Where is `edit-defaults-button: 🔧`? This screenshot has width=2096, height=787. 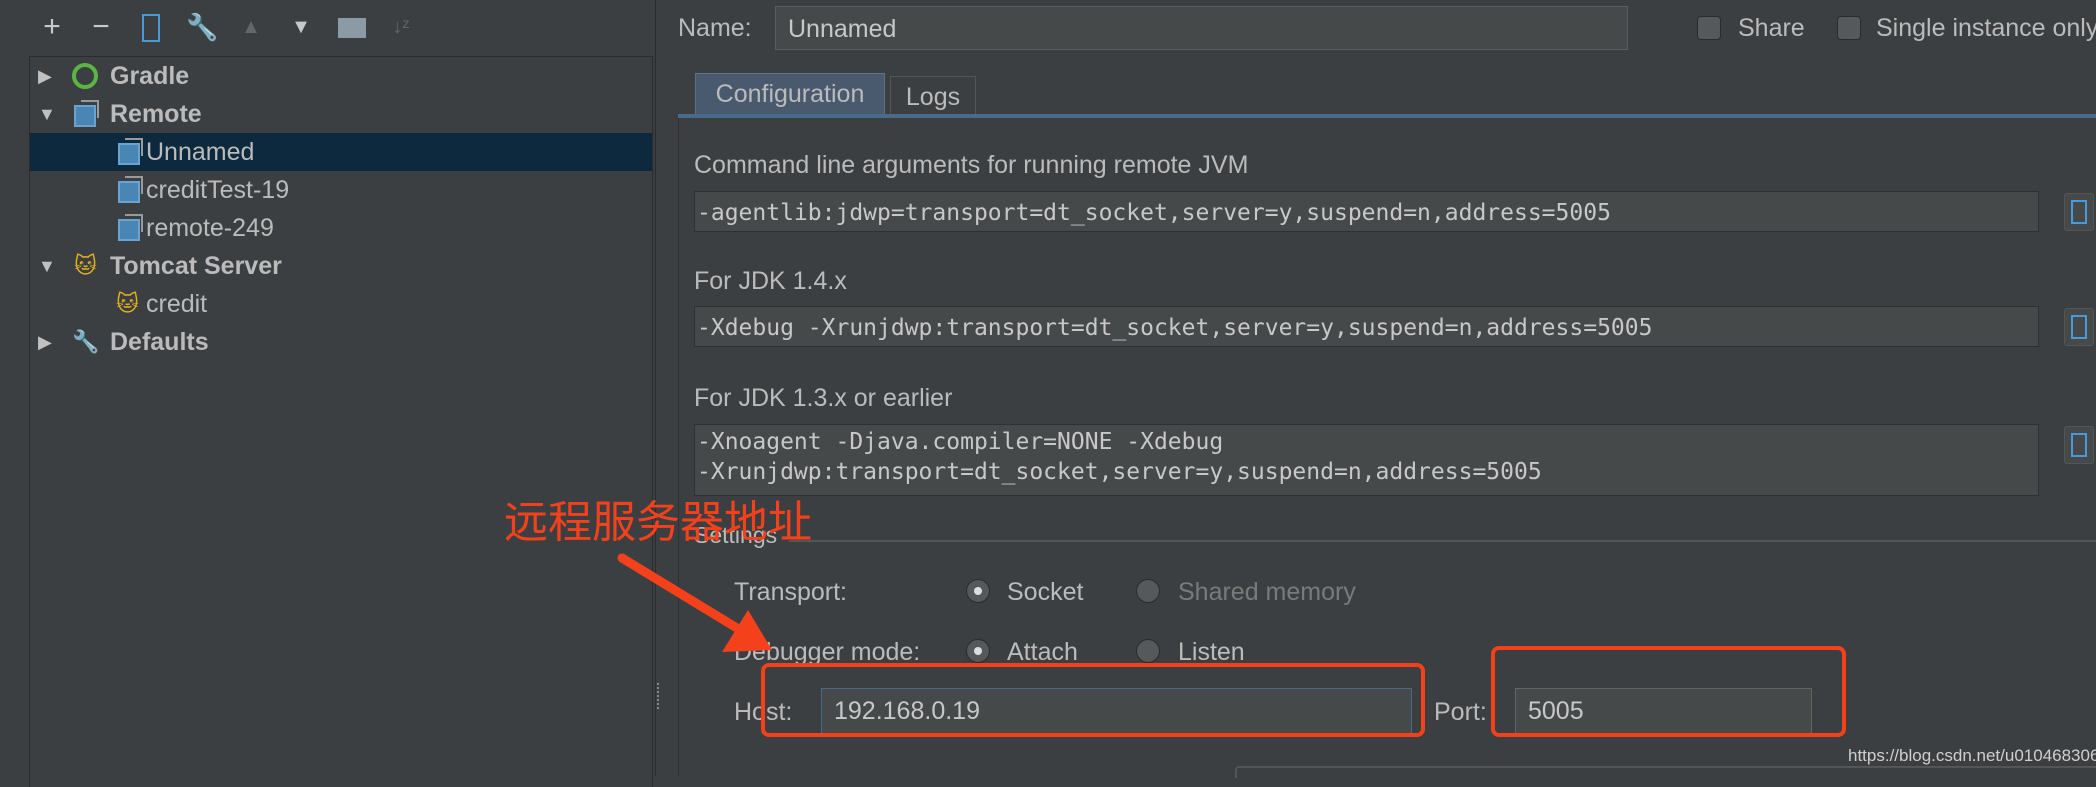
edit-defaults-button: 🔧 is located at coordinates (202, 27).